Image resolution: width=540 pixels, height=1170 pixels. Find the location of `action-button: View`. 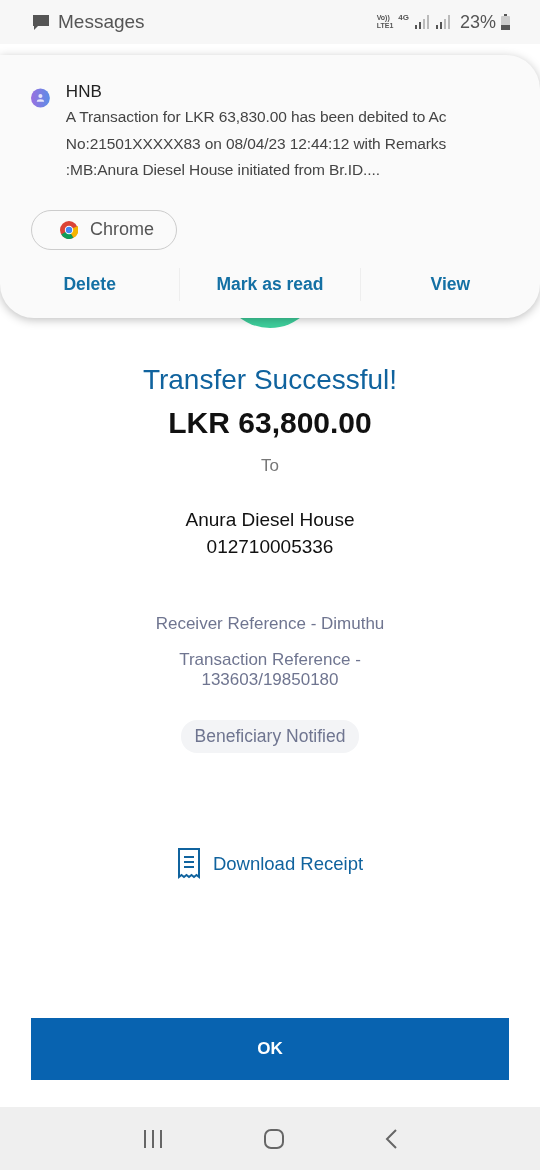

action-button: View is located at coordinates (449, 284).